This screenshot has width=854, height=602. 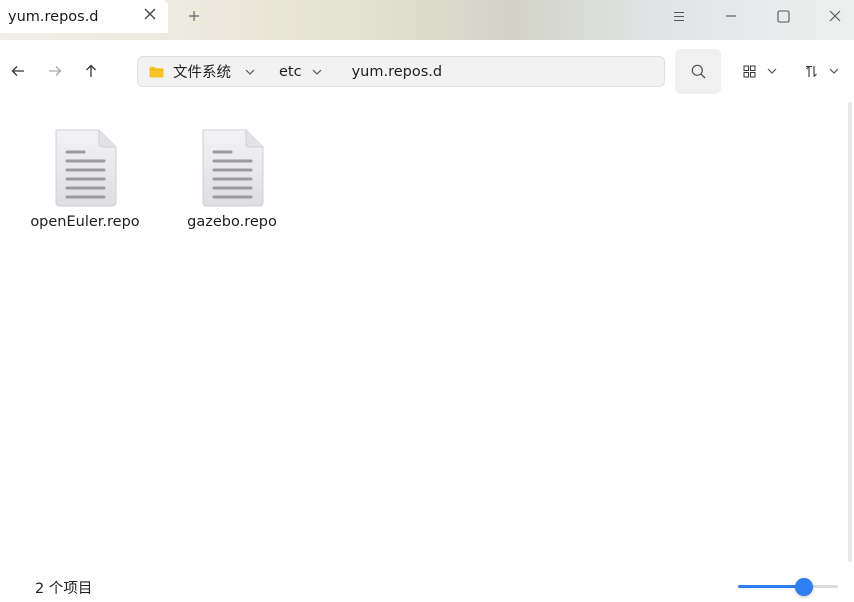 I want to click on breadcrumb-label: 文件系统, so click(x=202, y=73).